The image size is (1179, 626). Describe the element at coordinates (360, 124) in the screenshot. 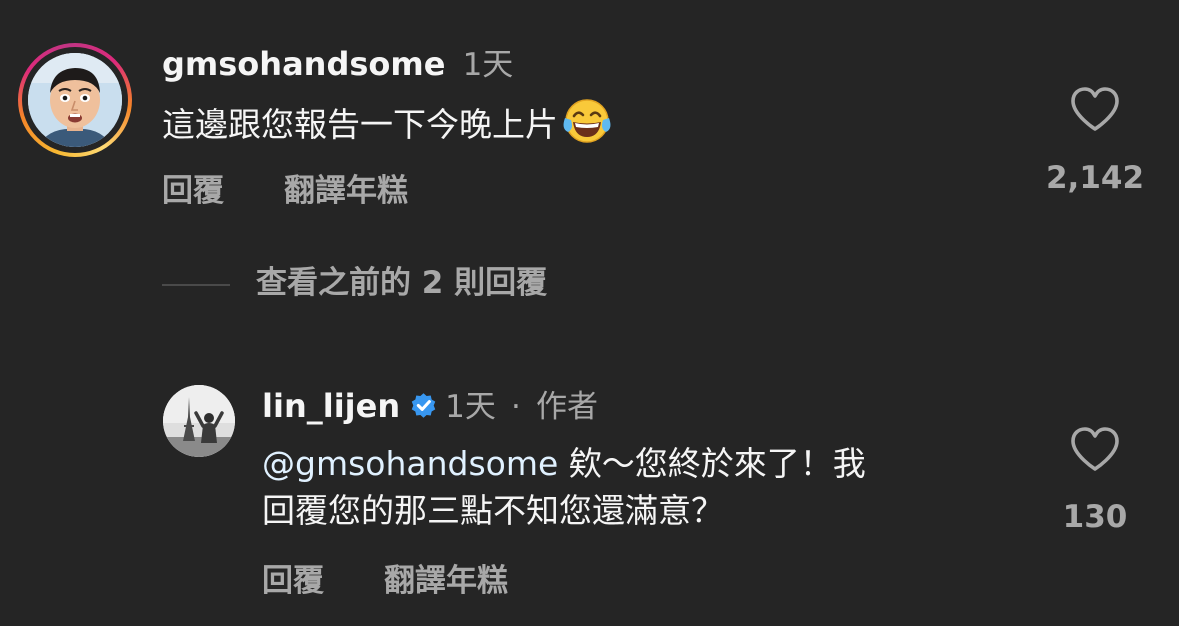

I see `comment-text: 這邊跟您報告一下今晚上片` at that location.